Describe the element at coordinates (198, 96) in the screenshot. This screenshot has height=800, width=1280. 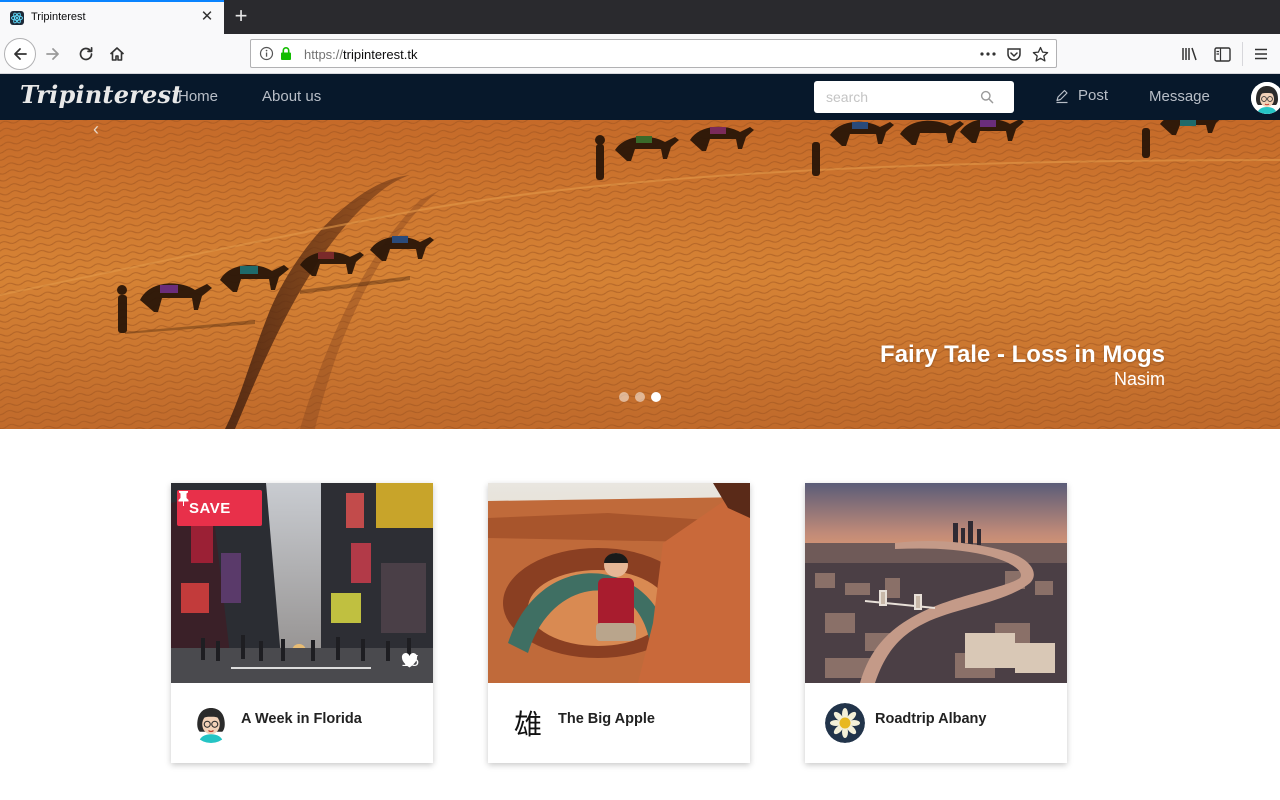
I see `nav-home-link: Home` at that location.